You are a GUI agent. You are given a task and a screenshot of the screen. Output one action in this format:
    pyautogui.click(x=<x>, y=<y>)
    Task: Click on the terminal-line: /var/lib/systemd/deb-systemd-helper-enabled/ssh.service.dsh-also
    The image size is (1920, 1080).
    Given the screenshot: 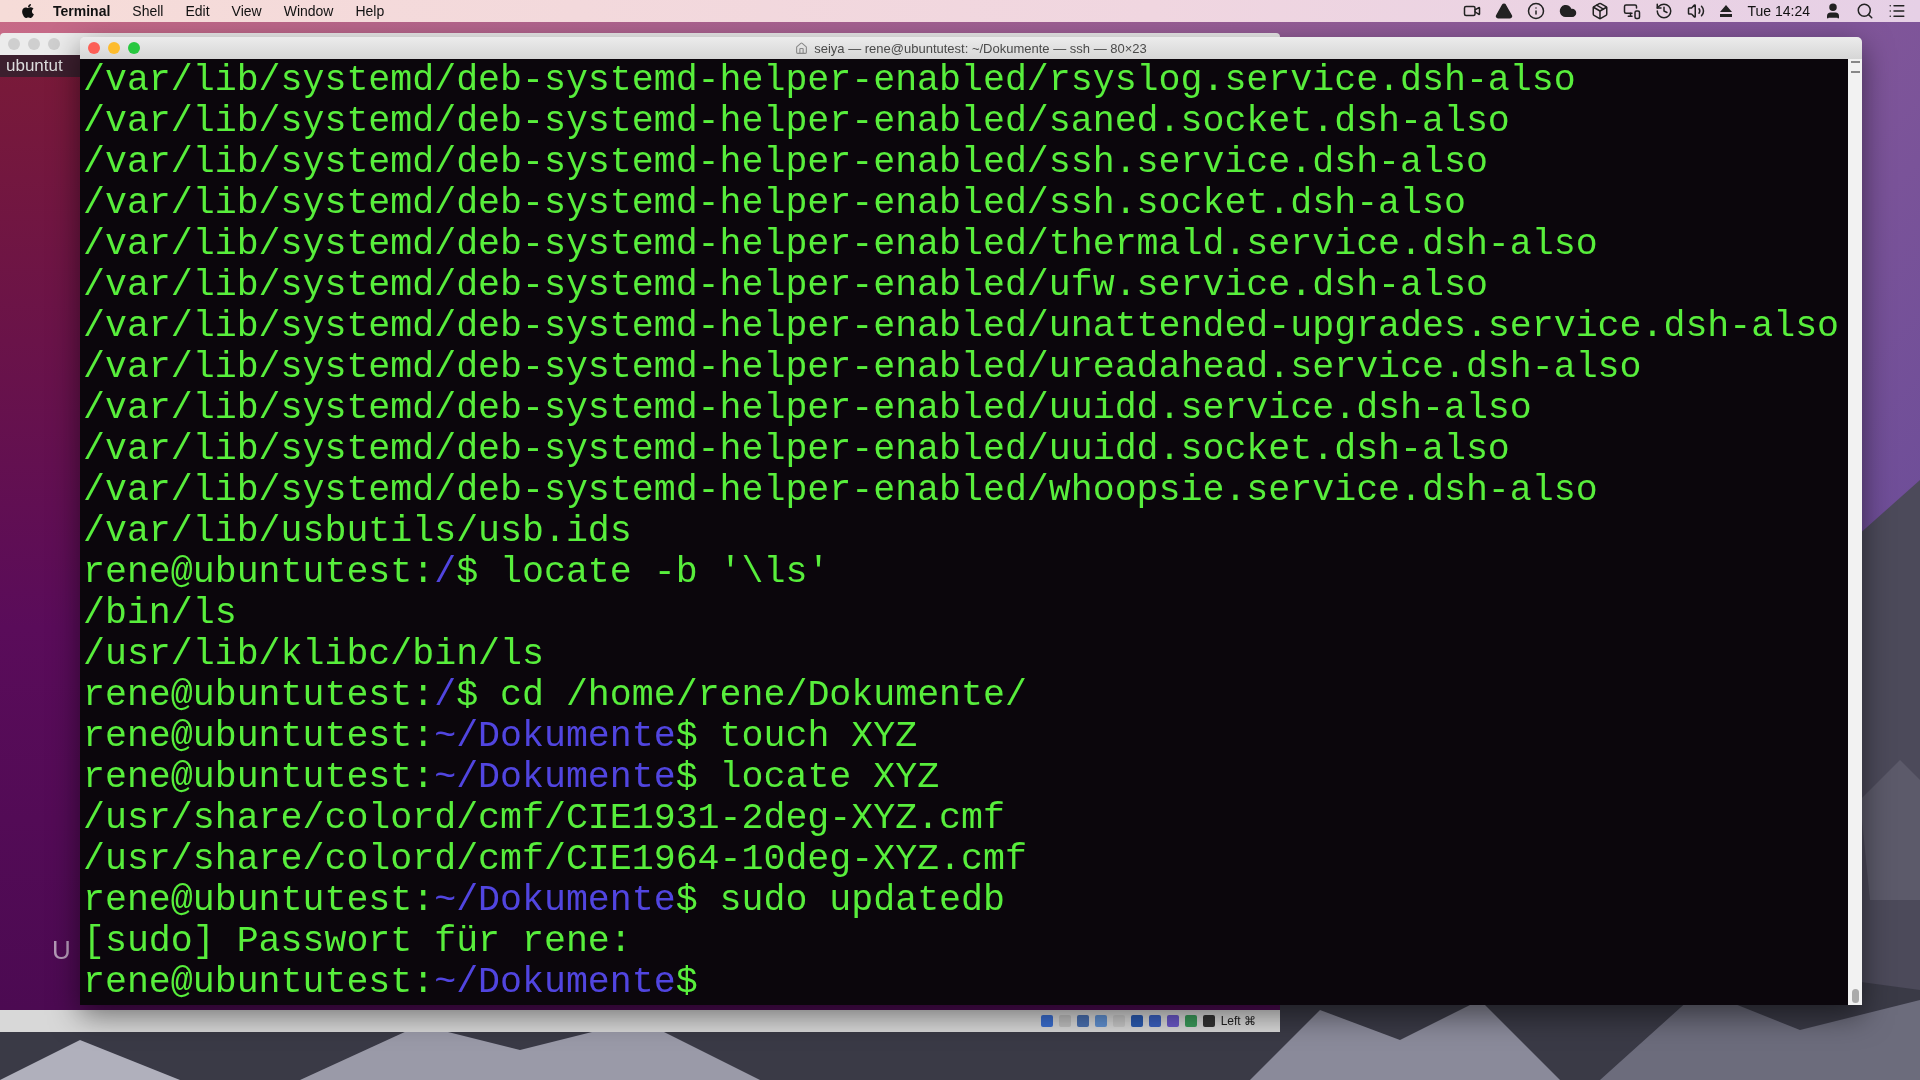 What is the action you would take?
    pyautogui.click(x=786, y=162)
    